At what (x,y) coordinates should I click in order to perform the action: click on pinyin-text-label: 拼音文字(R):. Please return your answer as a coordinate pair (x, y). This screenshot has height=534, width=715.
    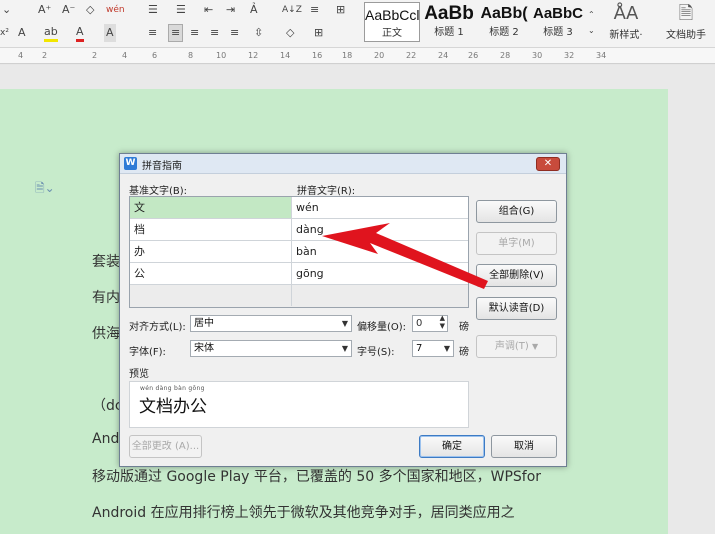
    Looking at the image, I should click on (326, 191).